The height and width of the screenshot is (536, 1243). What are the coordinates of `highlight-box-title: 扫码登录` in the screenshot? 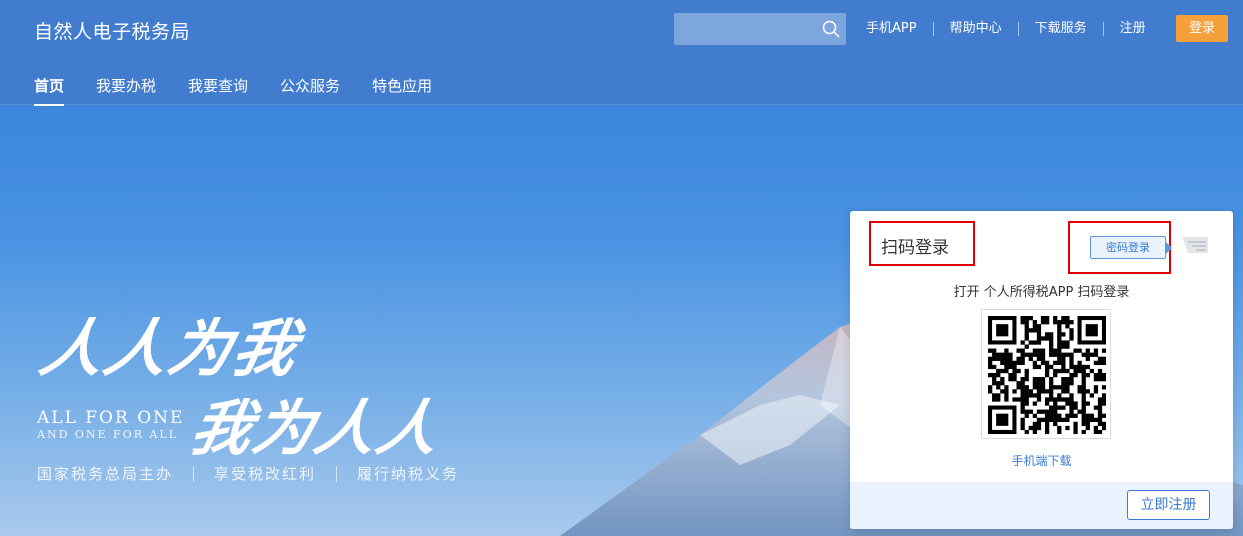 It's located at (922, 243).